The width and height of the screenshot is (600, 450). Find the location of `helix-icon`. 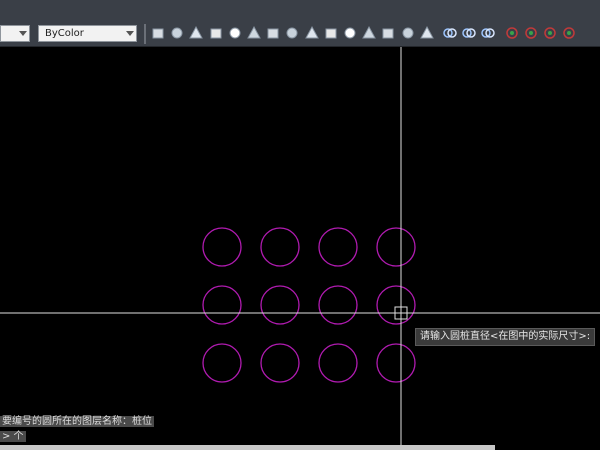

helix-icon is located at coordinates (312, 33).